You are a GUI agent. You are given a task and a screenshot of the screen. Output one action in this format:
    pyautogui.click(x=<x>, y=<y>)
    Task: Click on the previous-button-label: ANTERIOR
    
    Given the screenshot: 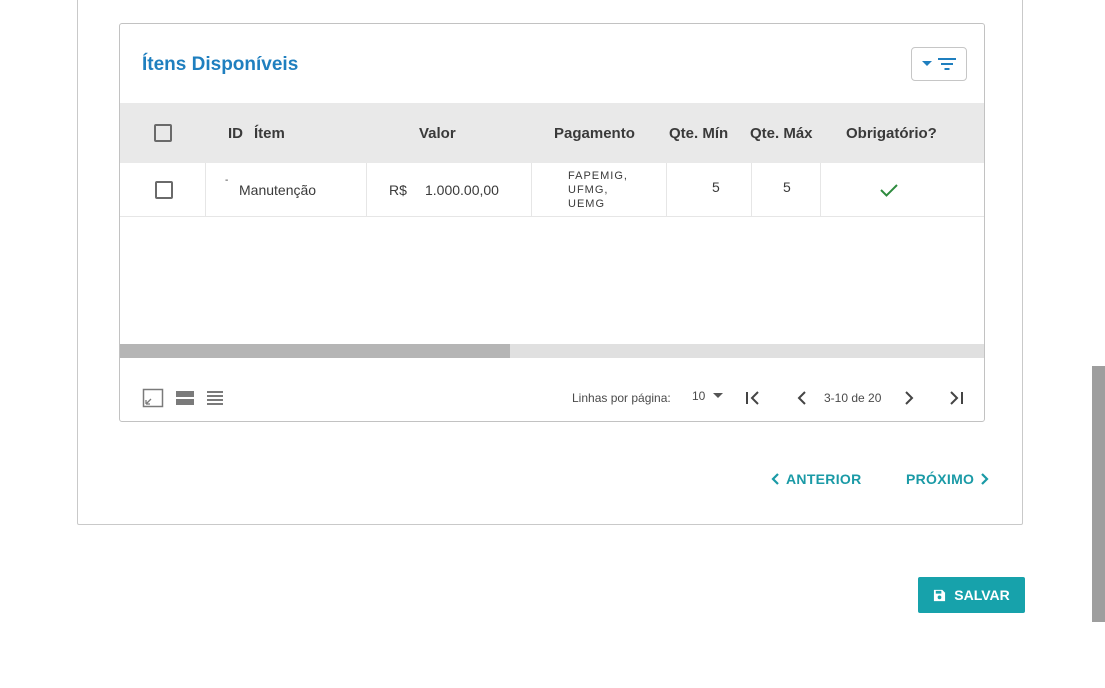 What is the action you would take?
    pyautogui.click(x=824, y=479)
    